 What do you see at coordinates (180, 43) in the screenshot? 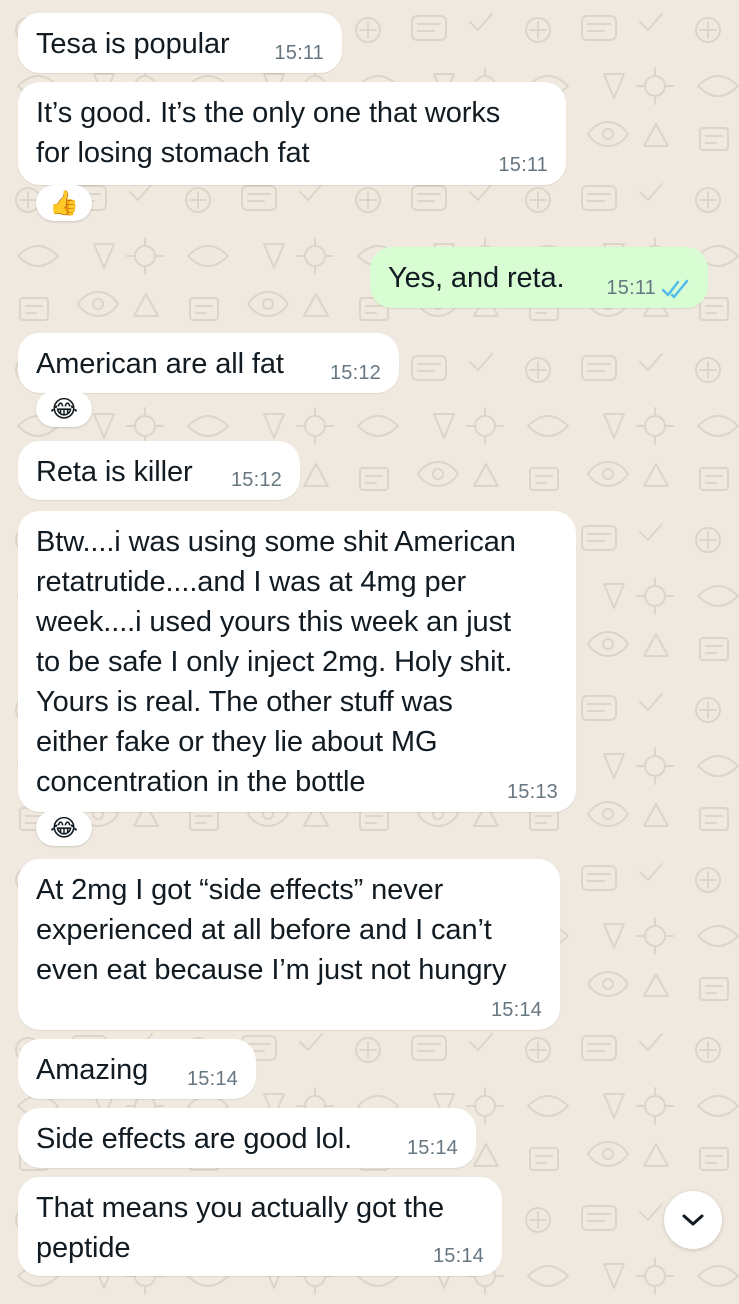
I see `message-bubble: Tesa is popular 15:11` at bounding box center [180, 43].